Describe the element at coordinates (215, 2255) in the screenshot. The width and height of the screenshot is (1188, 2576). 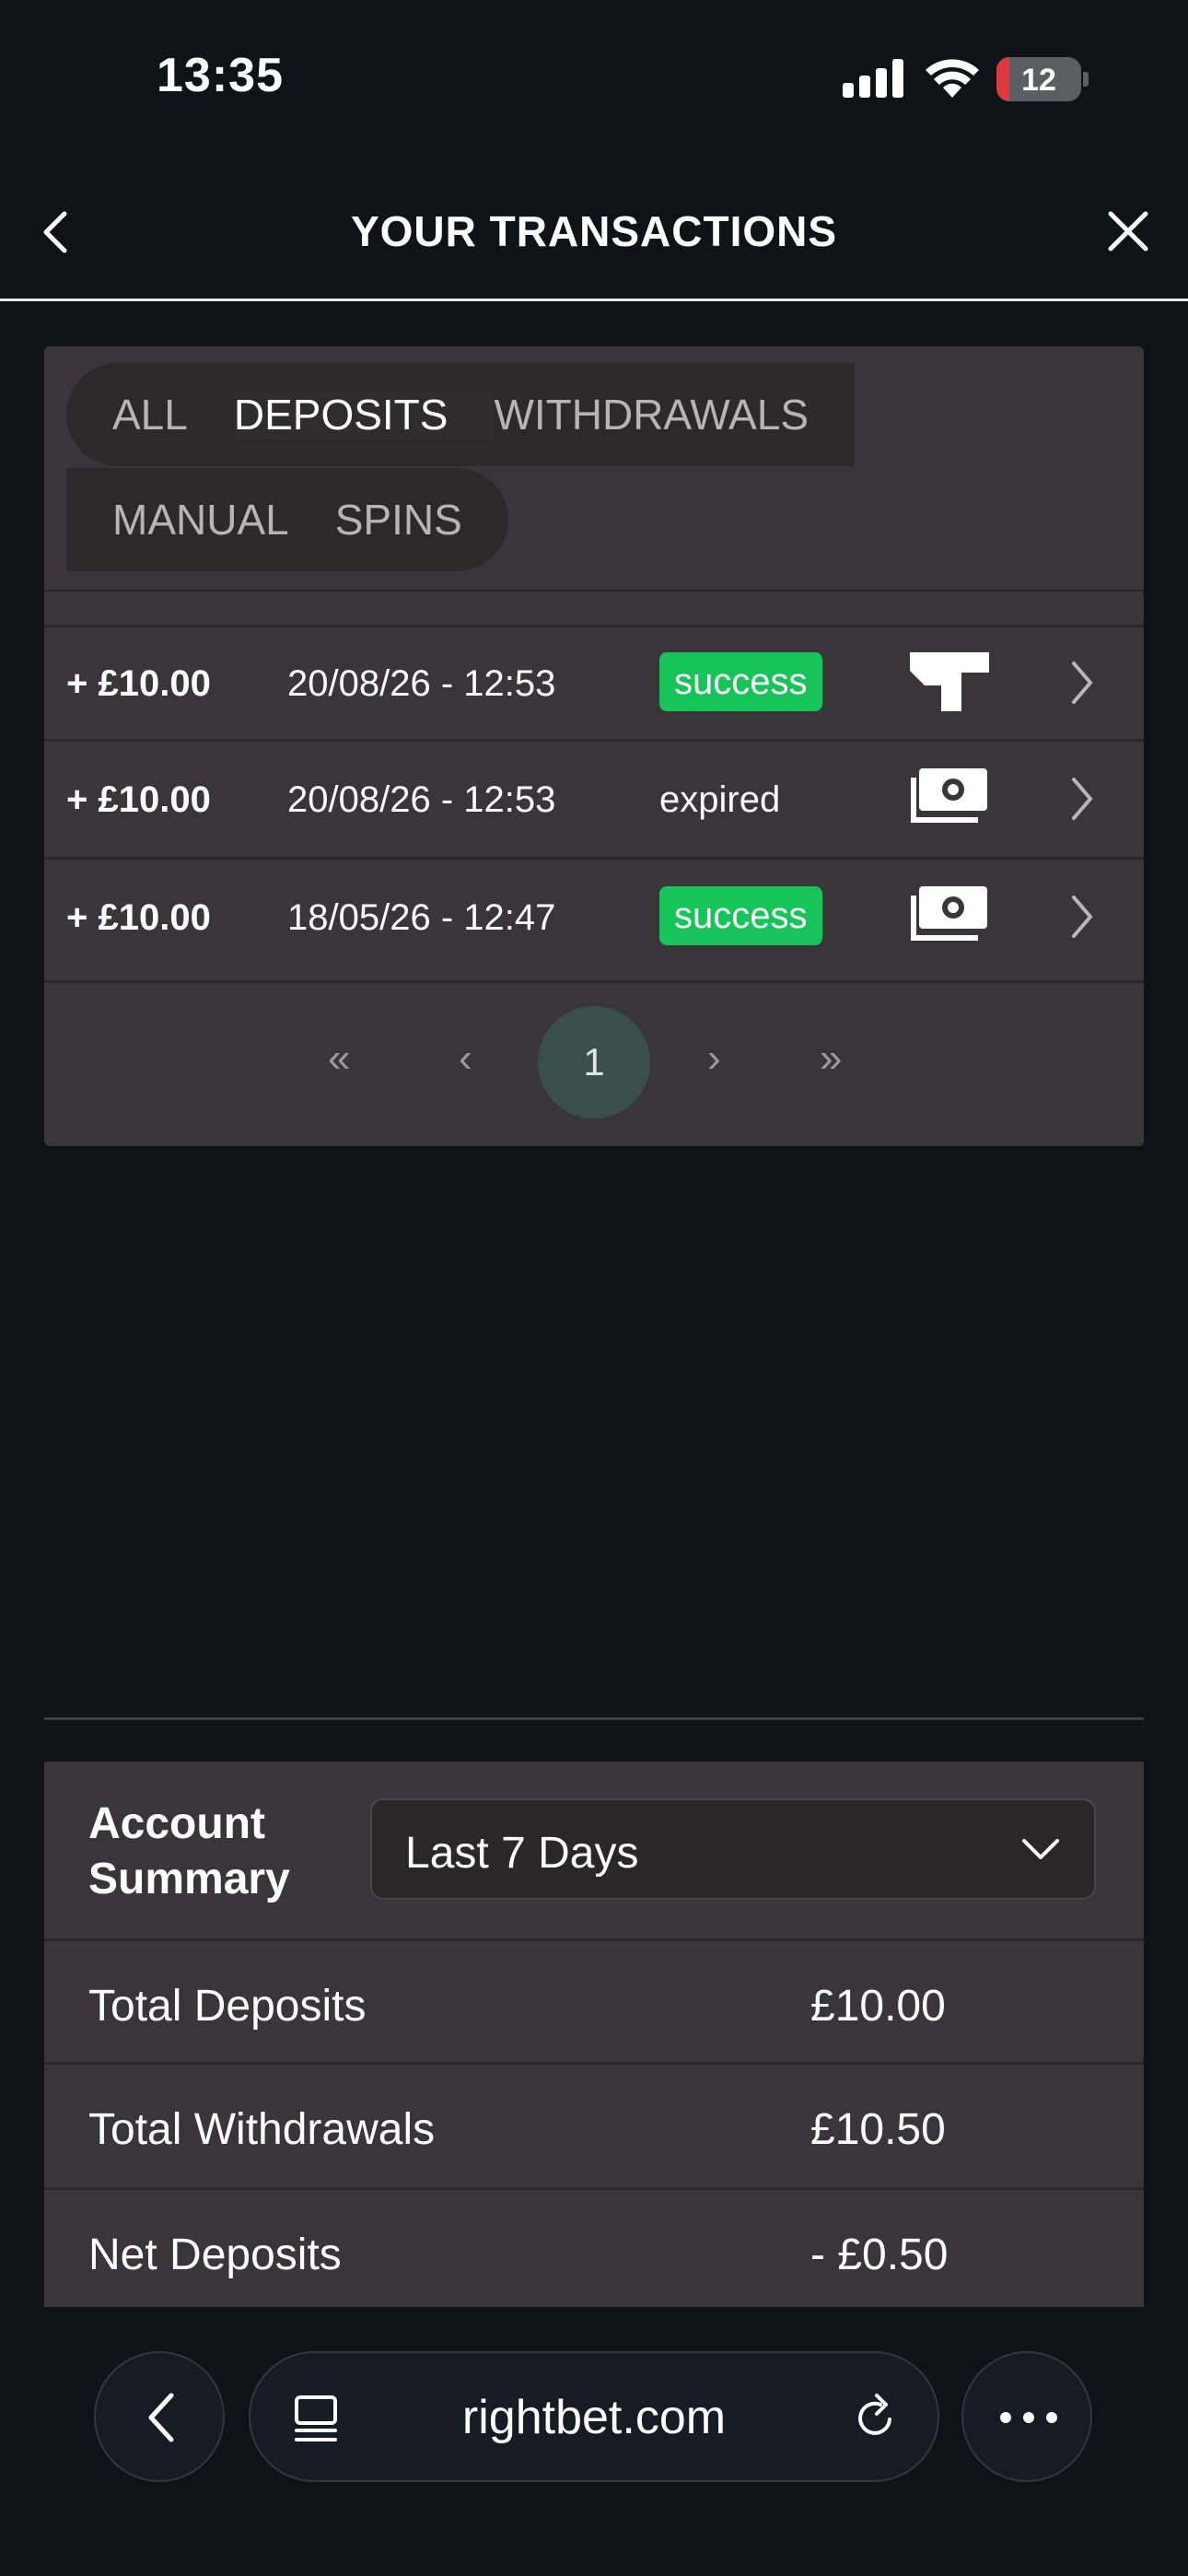
I see `summary-label: Net Deposits` at that location.